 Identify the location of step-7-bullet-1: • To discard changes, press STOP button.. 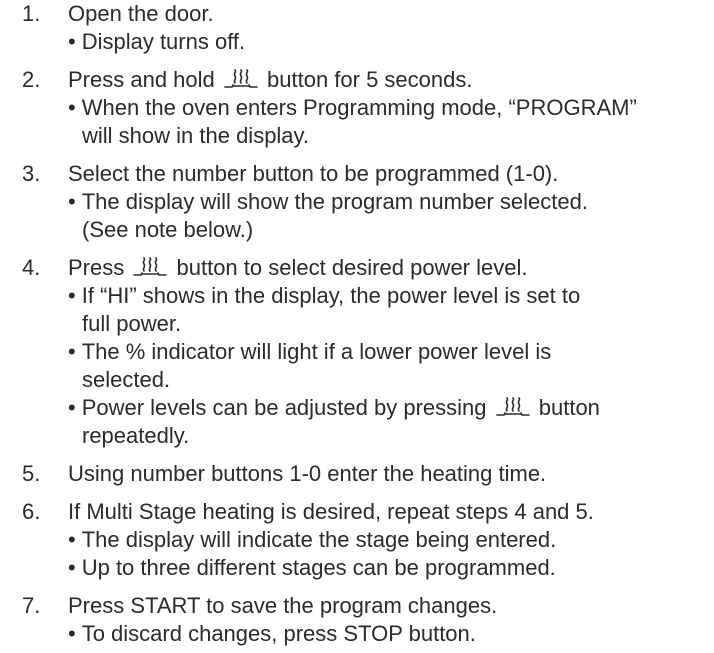
(272, 633).